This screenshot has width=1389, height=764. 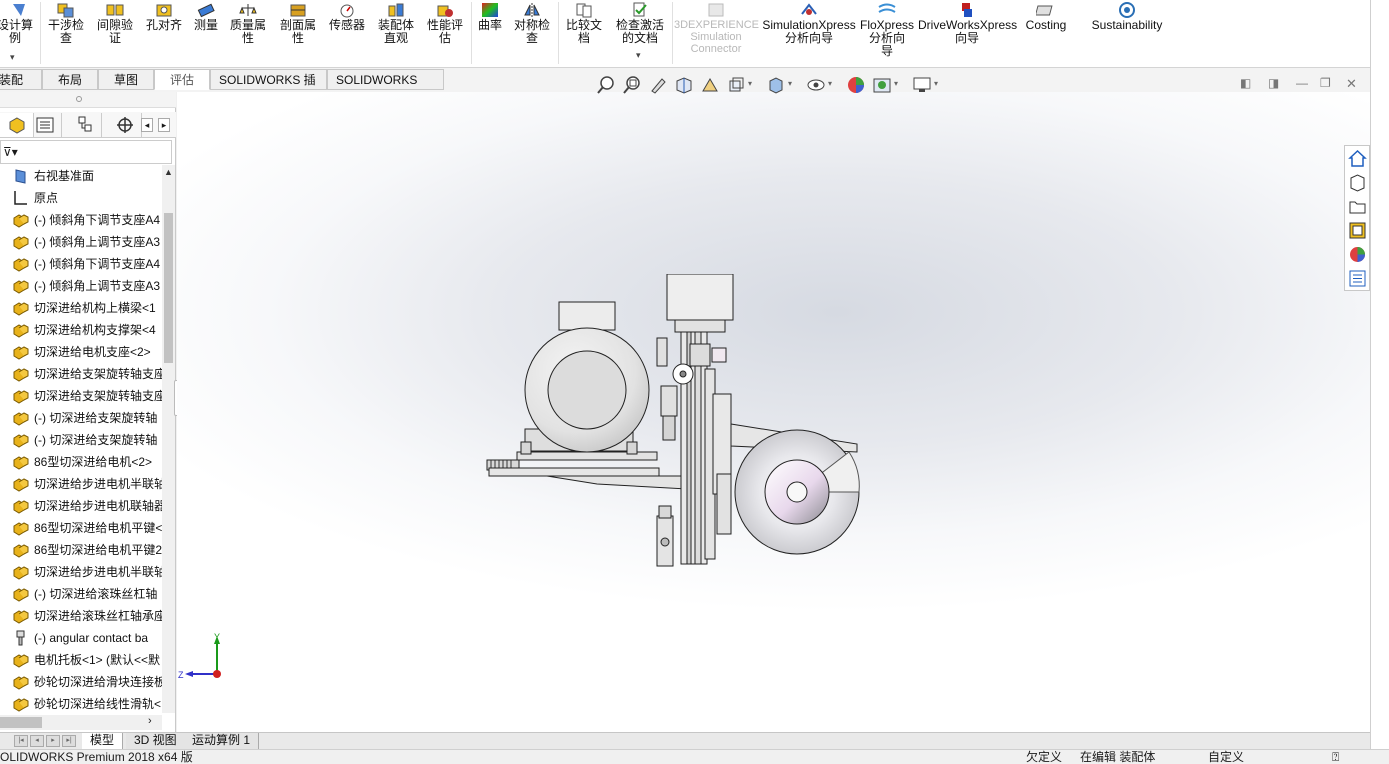 I want to click on tree-horizontal-scrollbar: ›, so click(x=81, y=722).